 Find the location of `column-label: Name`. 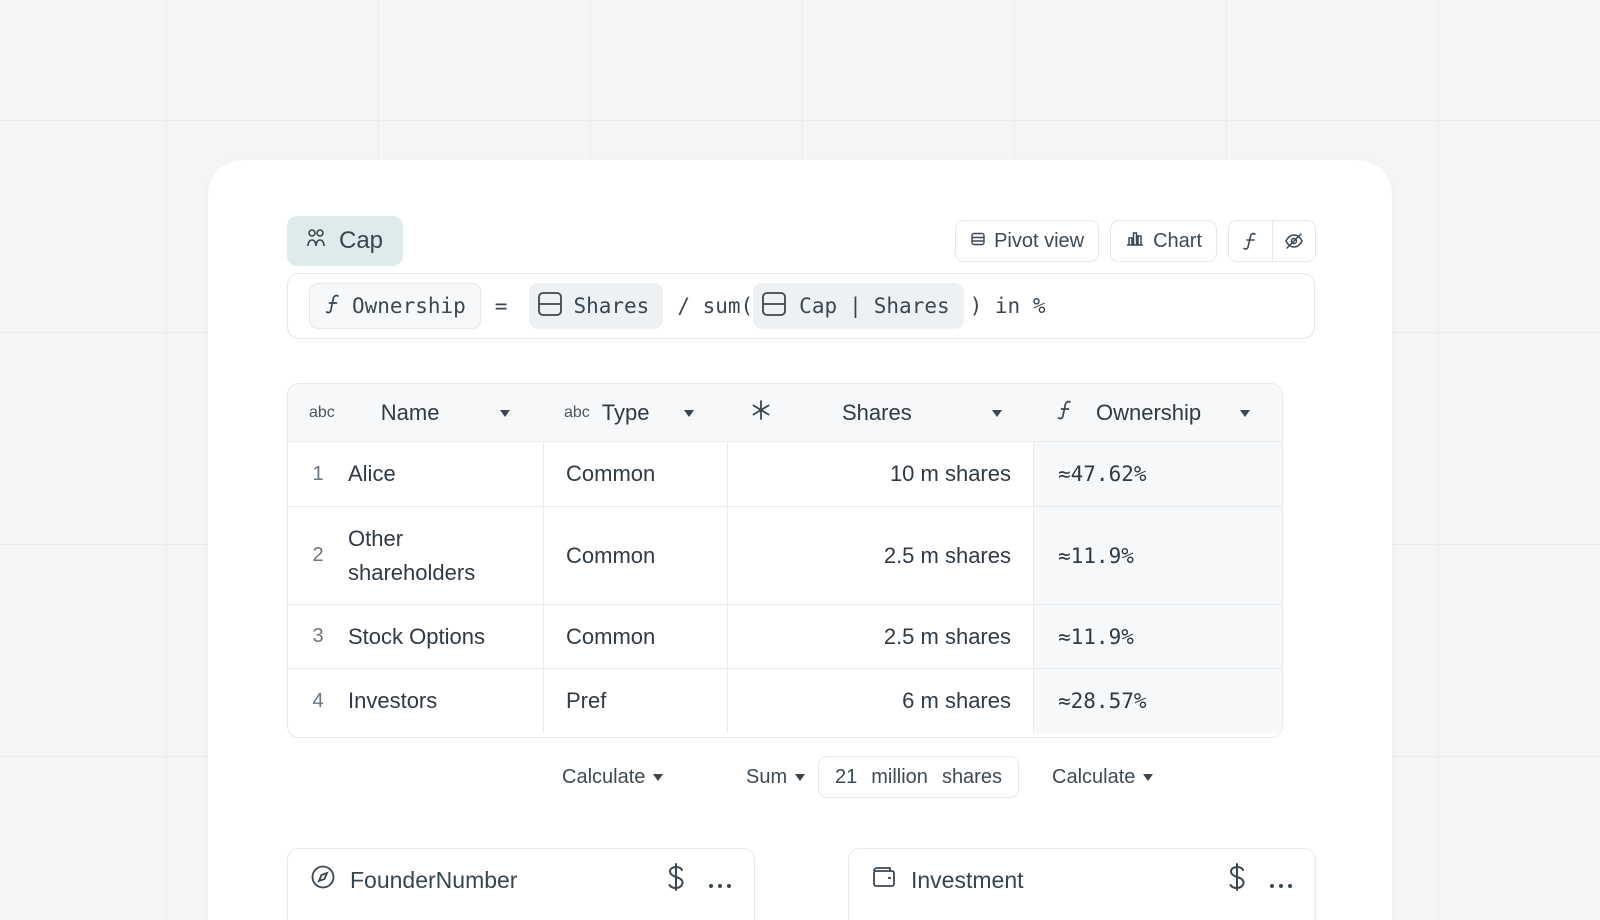

column-label: Name is located at coordinates (410, 412).